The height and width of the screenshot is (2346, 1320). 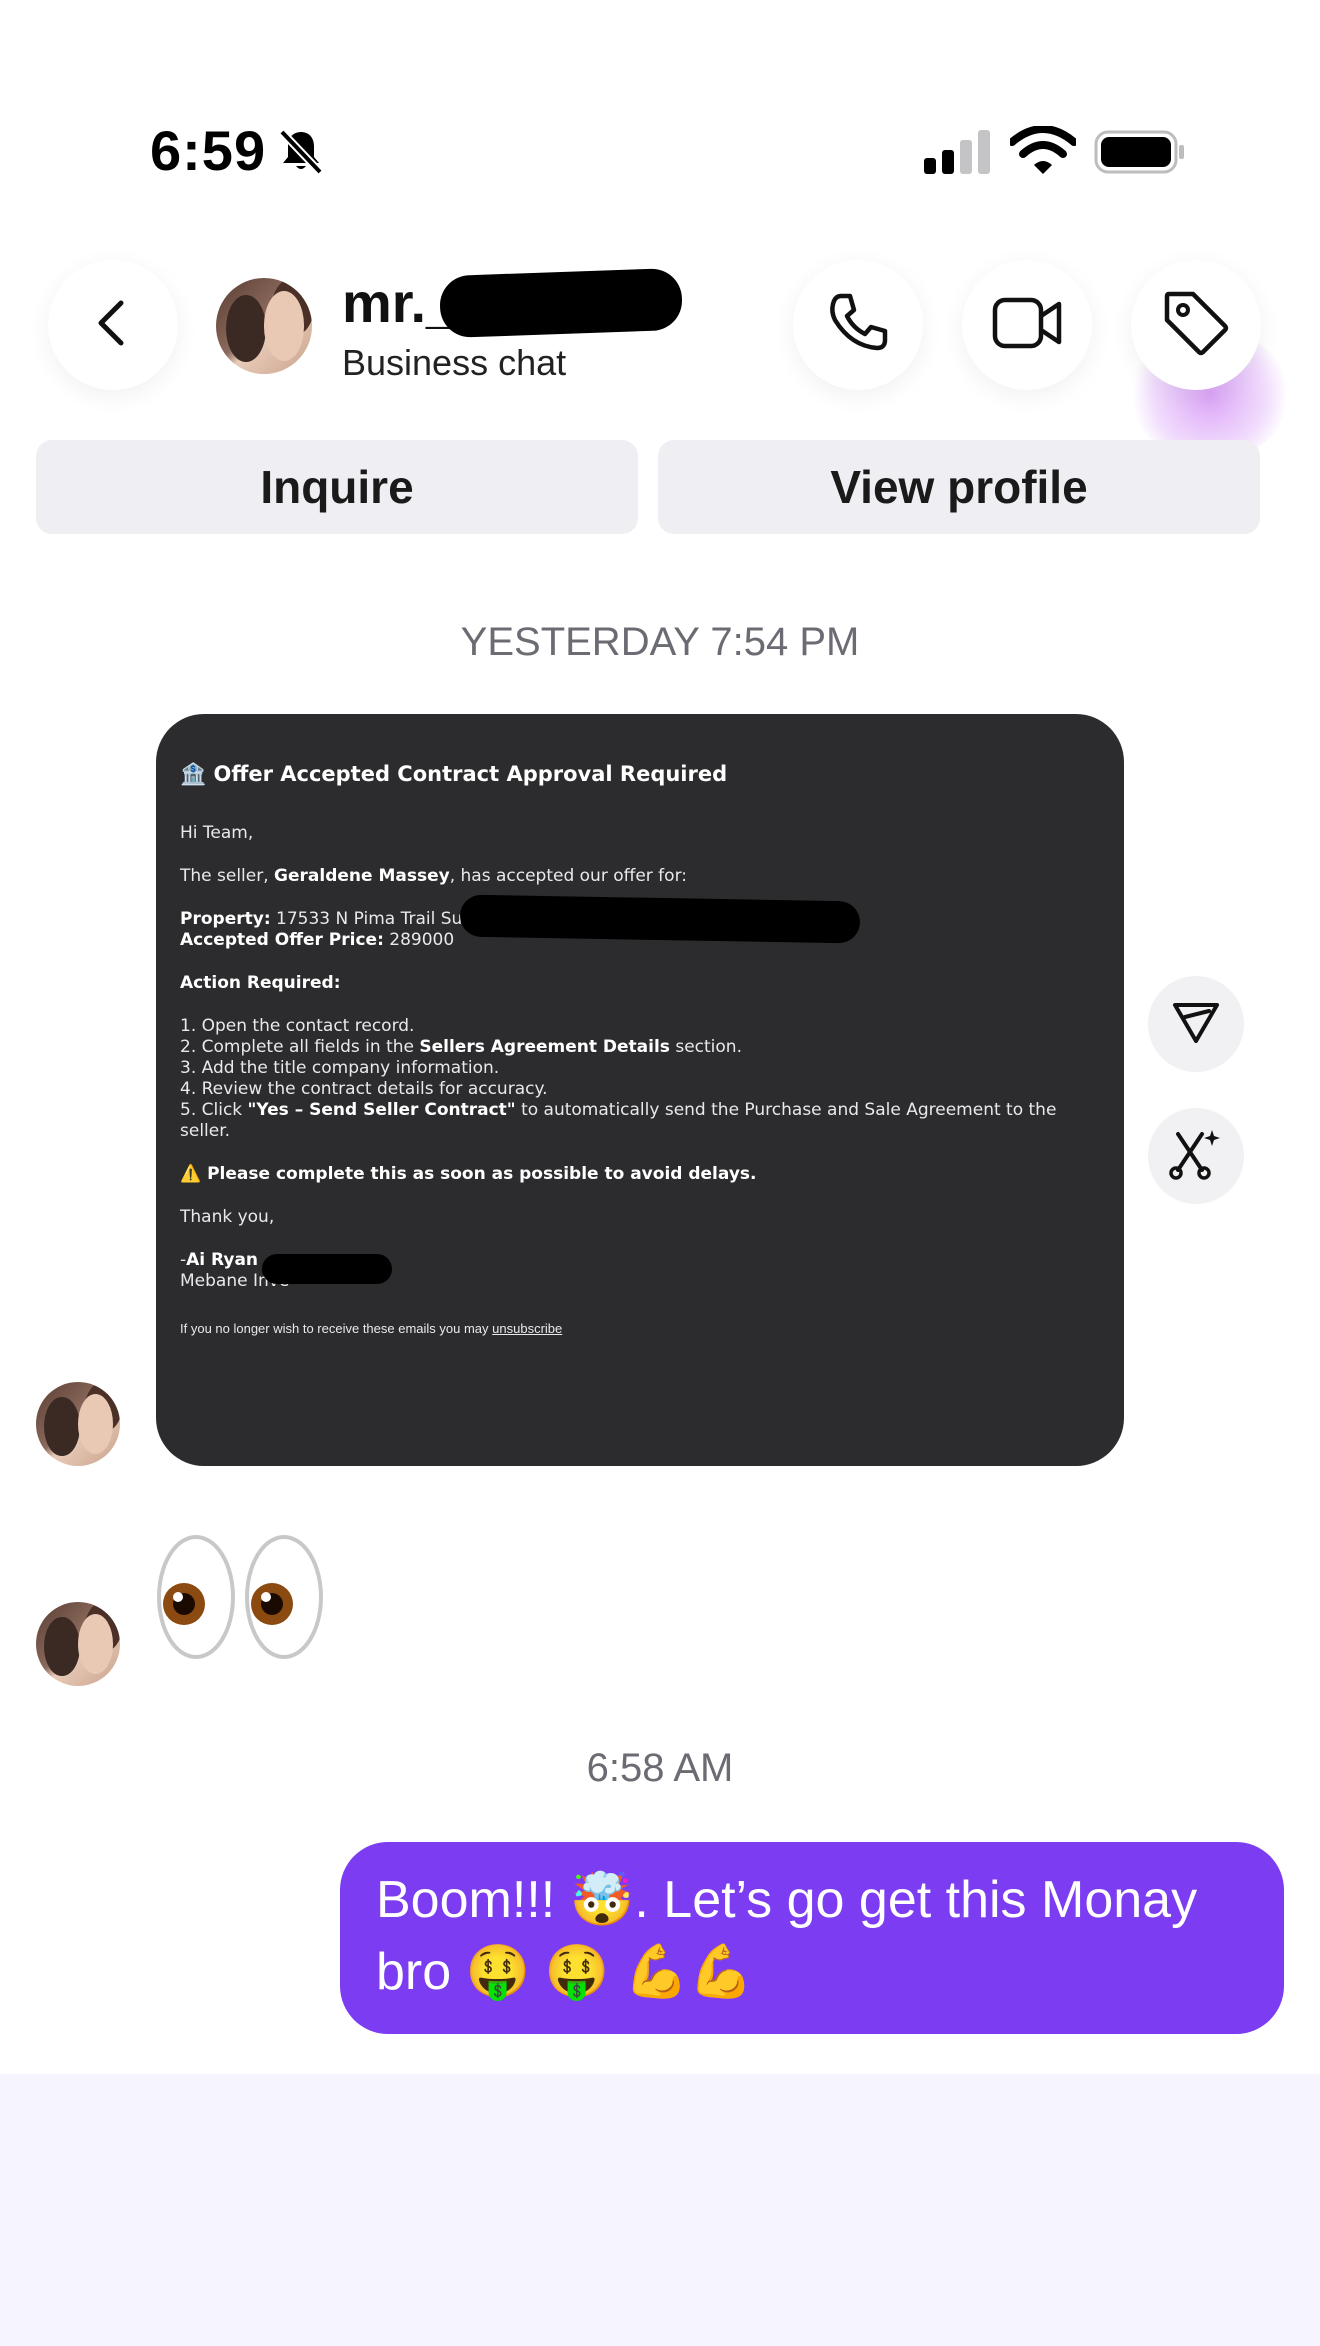 I want to click on ai-sparkle-icon, so click(x=1196, y=1156).